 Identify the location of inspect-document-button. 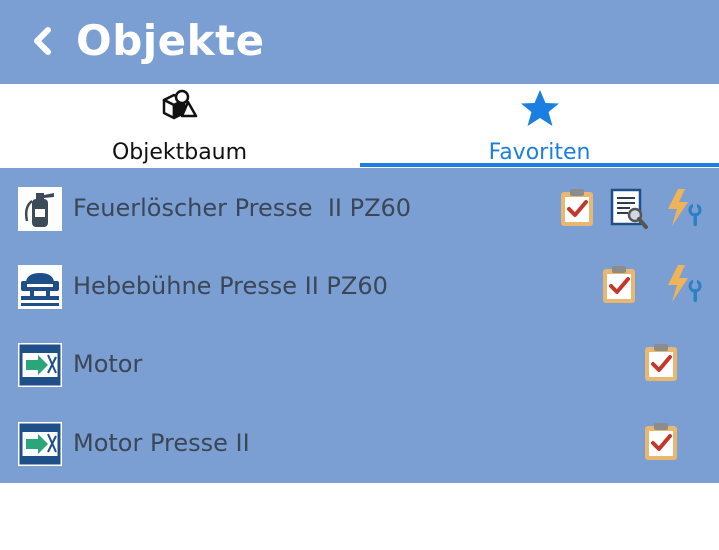
(630, 211).